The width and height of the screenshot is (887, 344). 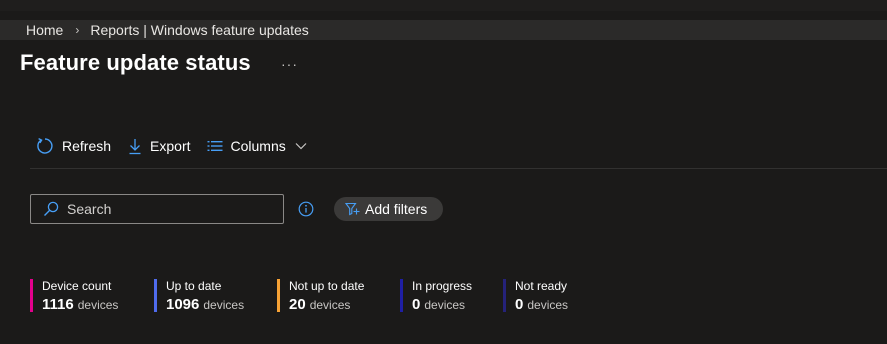 What do you see at coordinates (77, 286) in the screenshot?
I see `stat-label: Device count` at bounding box center [77, 286].